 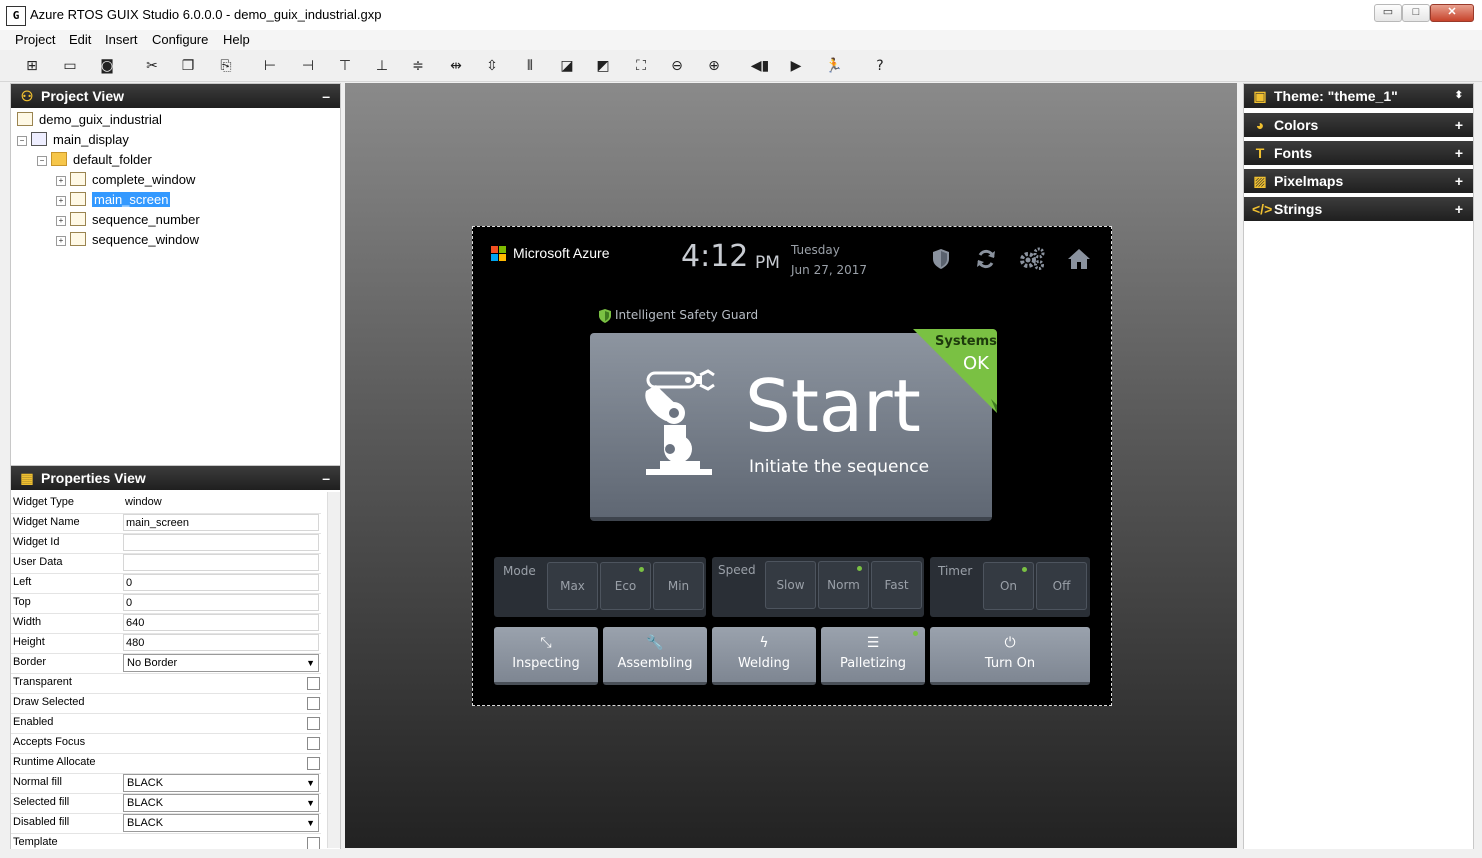 I want to click on tree-item-sequence-window: + sequence_window, so click(x=127, y=240).